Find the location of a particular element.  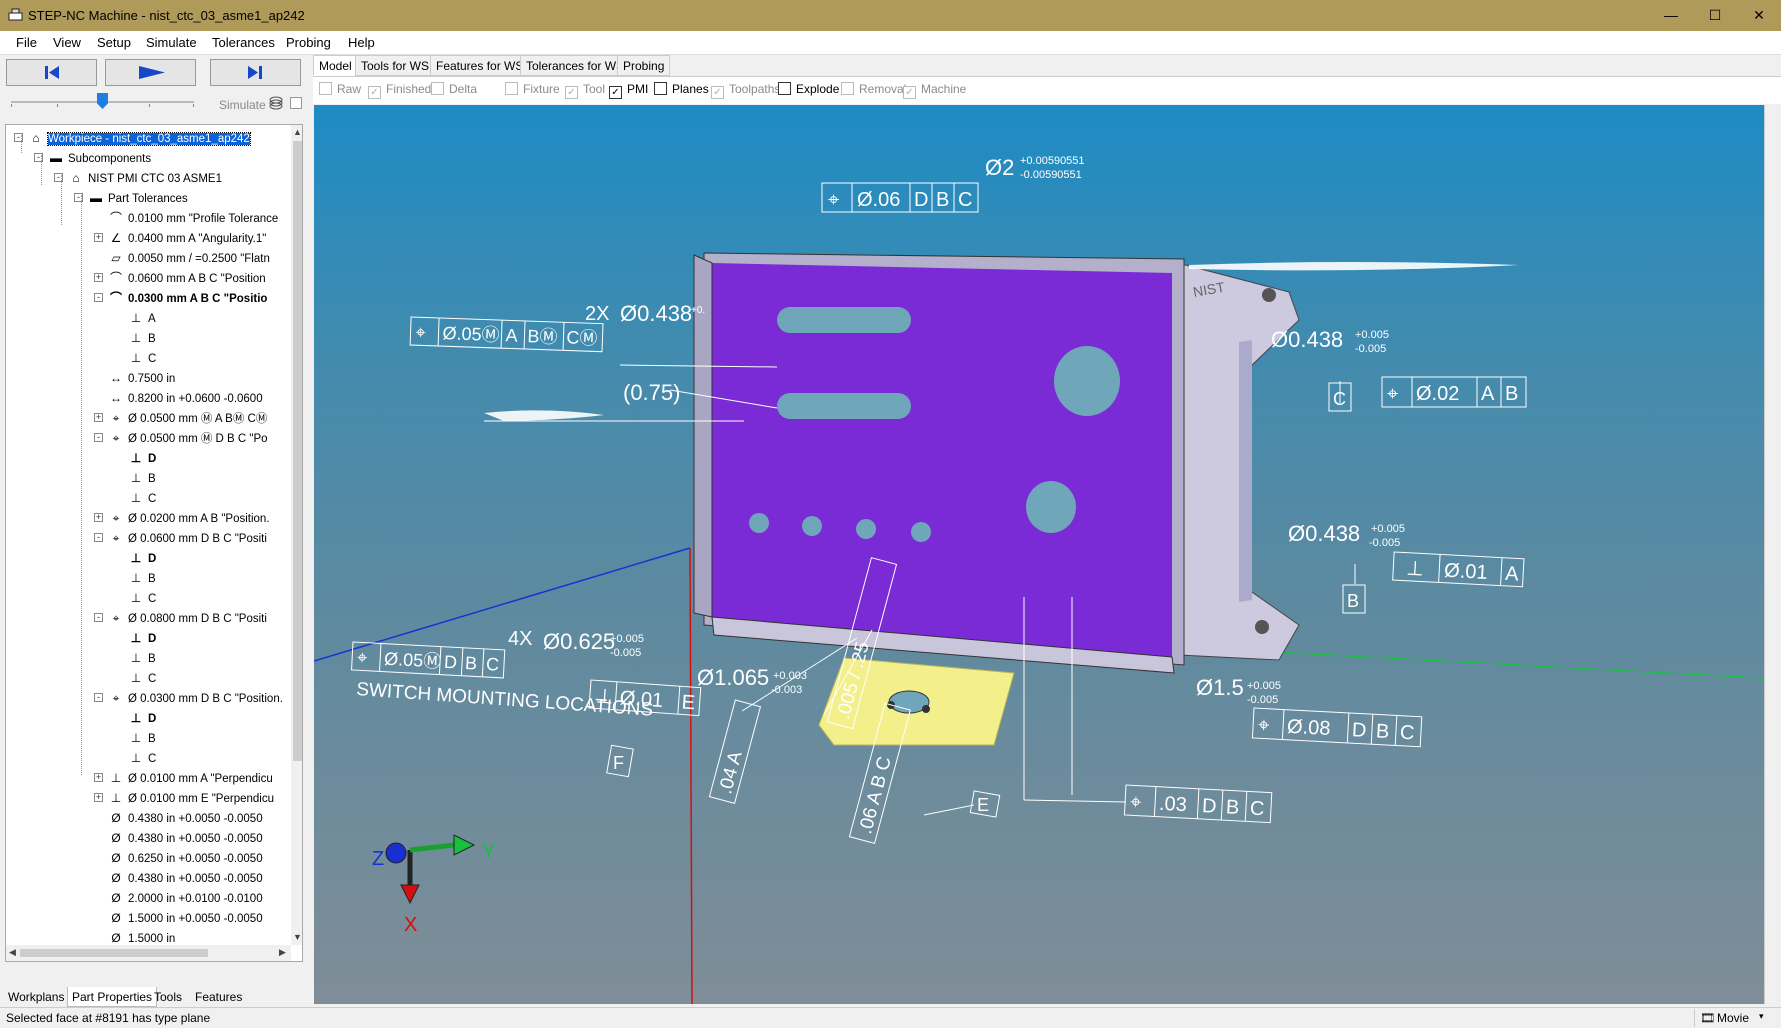

option-planes: Planes is located at coordinates (681, 89).